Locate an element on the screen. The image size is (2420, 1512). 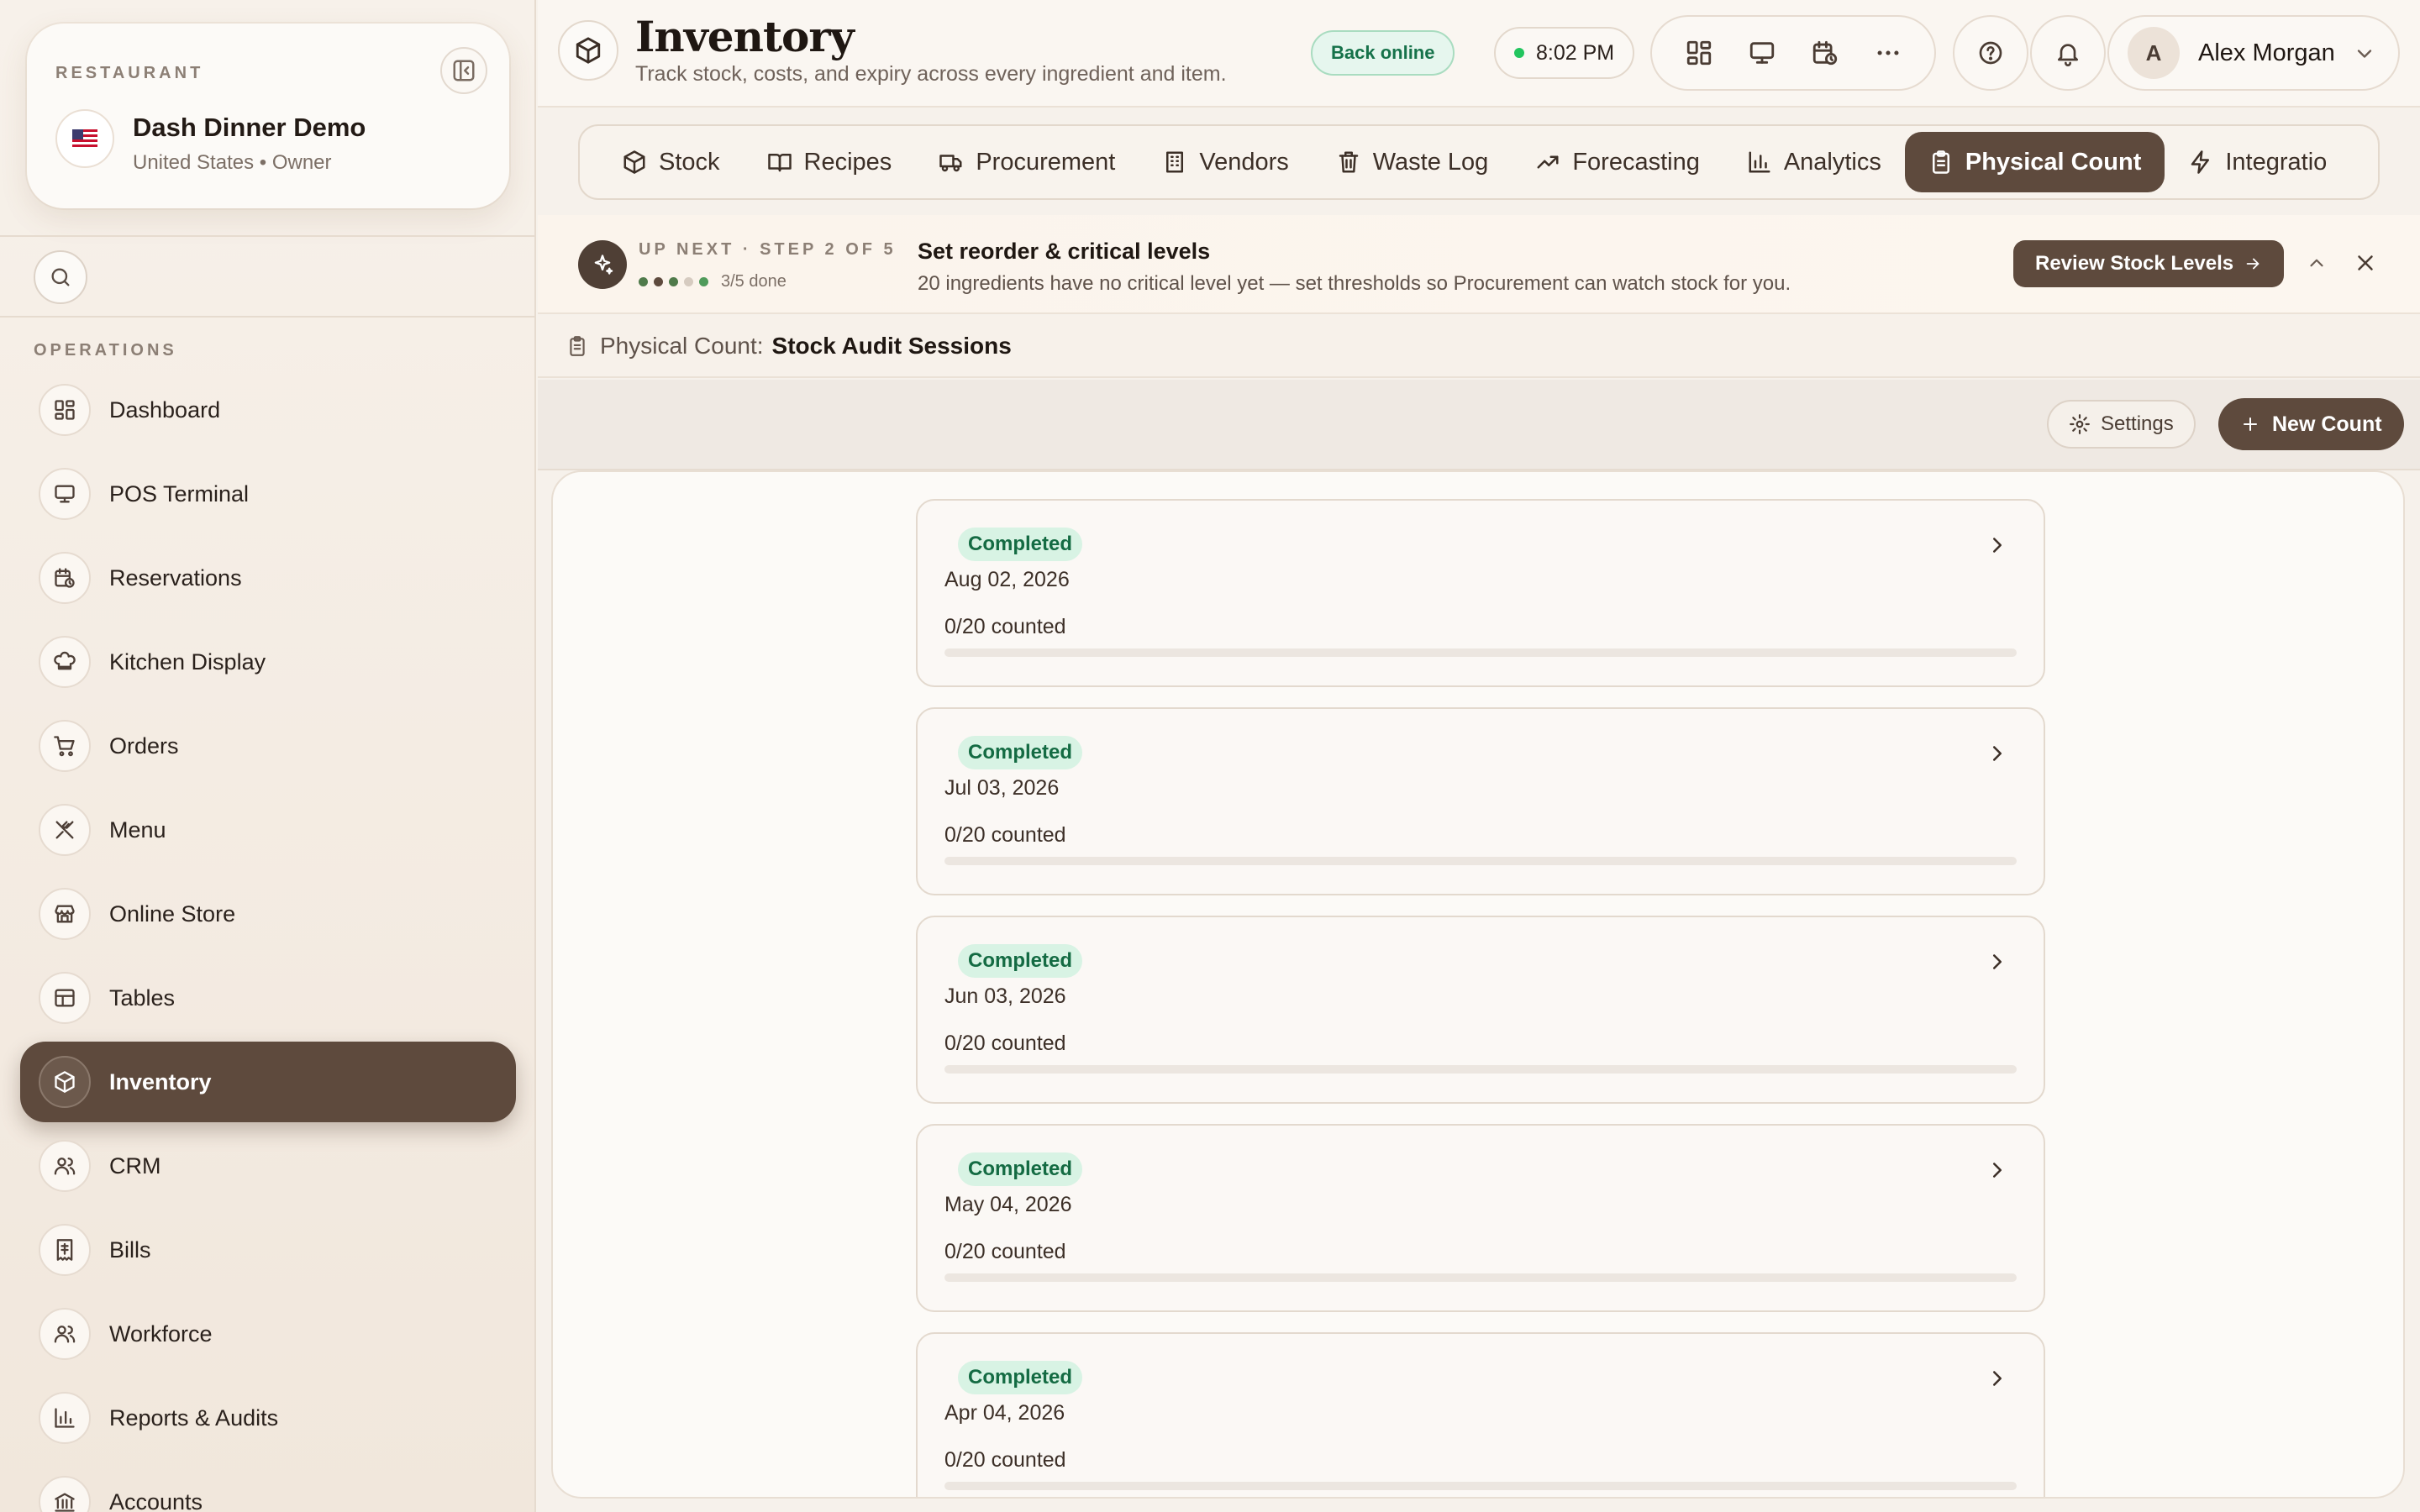
sessions-toolbar: Settings New Count is located at coordinates (1479, 425).